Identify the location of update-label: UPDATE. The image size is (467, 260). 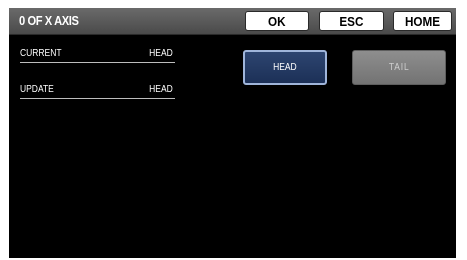
(37, 89).